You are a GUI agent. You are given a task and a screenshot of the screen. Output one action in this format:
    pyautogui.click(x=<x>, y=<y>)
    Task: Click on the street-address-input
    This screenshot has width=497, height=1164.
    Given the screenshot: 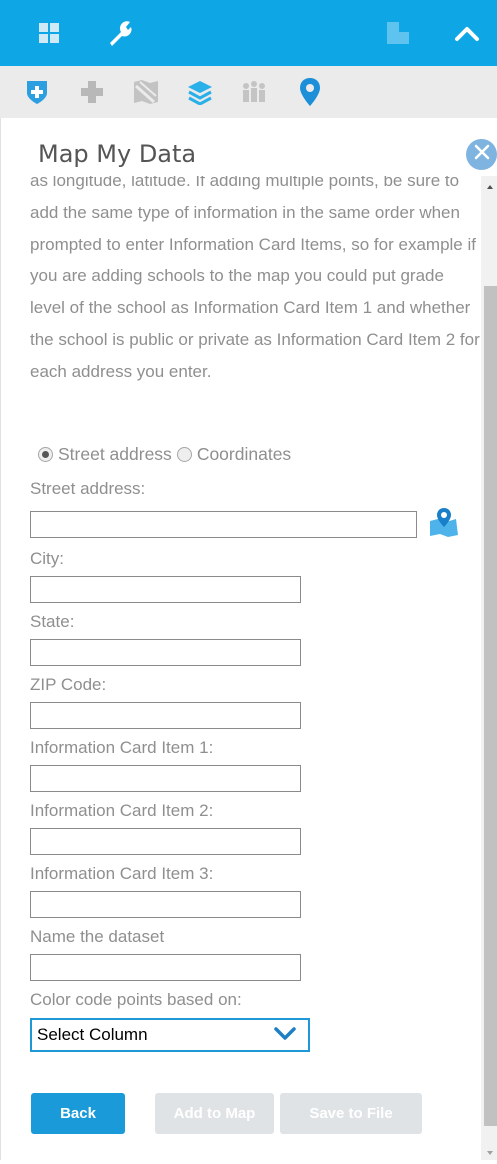 What is the action you would take?
    pyautogui.click(x=223, y=524)
    